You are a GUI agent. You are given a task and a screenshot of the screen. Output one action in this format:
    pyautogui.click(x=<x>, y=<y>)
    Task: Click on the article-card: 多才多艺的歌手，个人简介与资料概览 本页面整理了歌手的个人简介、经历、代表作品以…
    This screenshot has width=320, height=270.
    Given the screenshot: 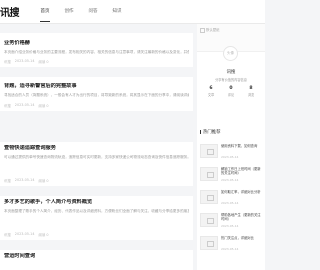 What is the action you would take?
    pyautogui.click(x=96, y=218)
    